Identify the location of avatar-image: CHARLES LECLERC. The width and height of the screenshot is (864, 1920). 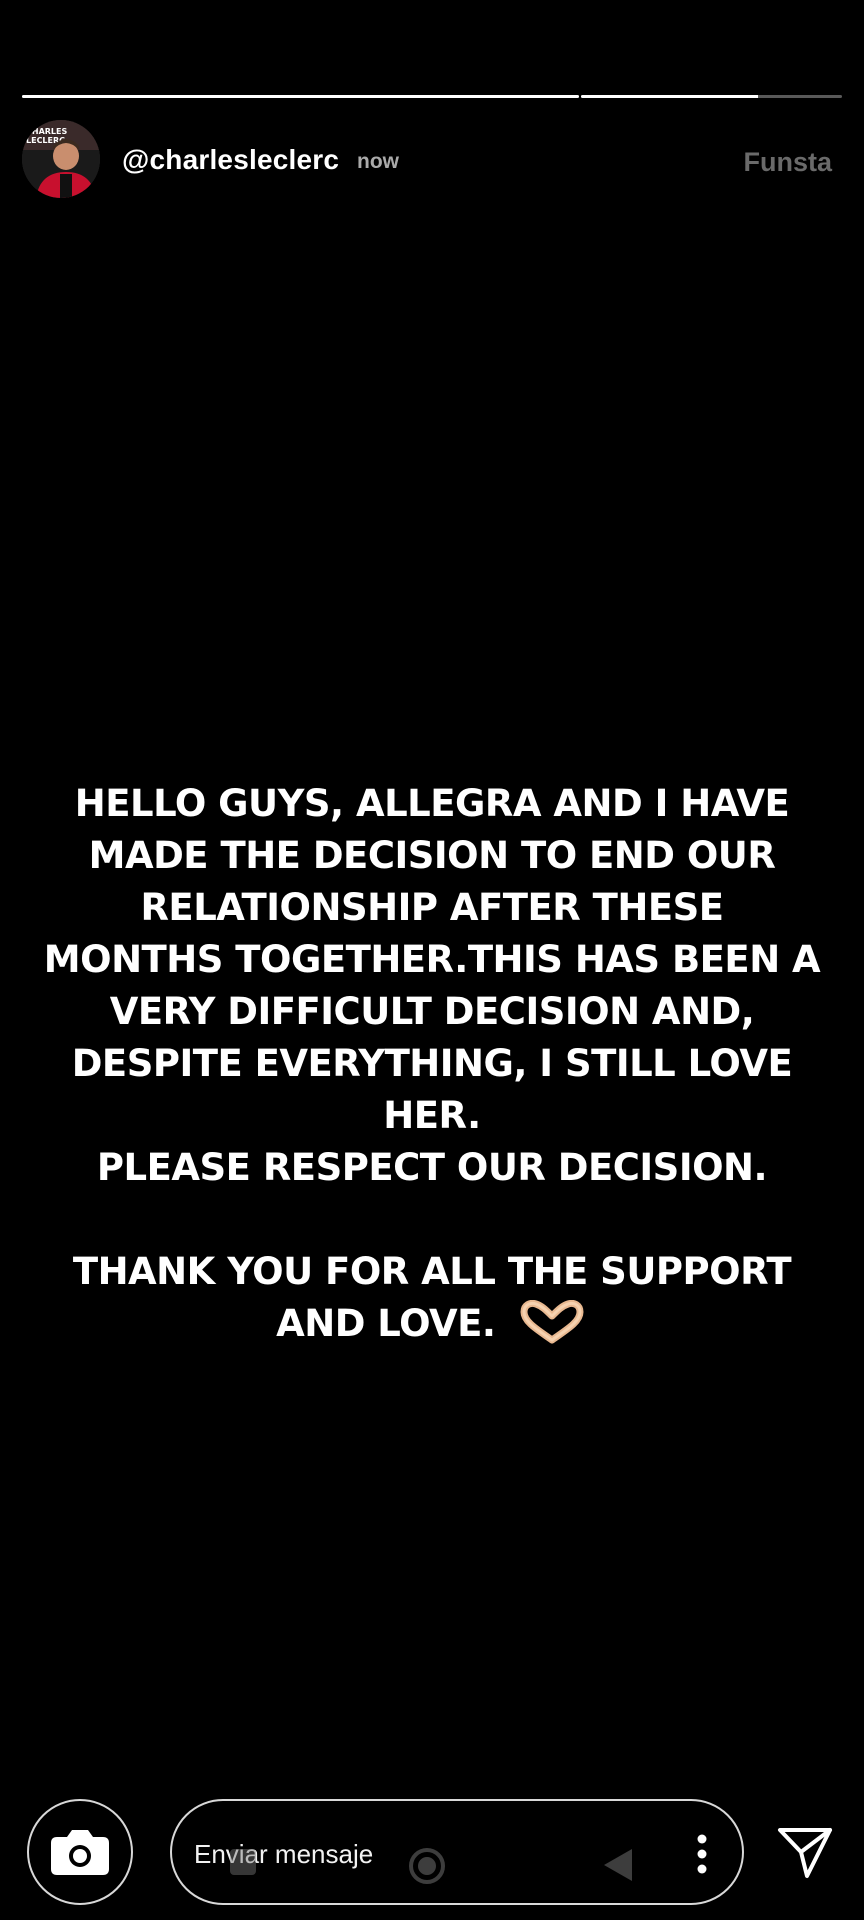
(61, 159).